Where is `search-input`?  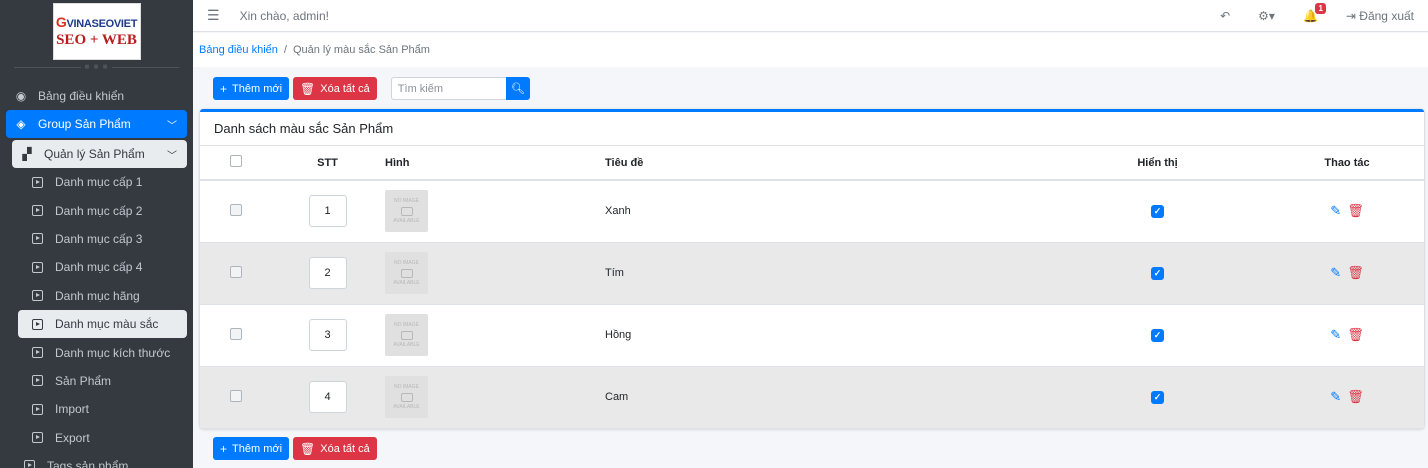 search-input is located at coordinates (448, 88).